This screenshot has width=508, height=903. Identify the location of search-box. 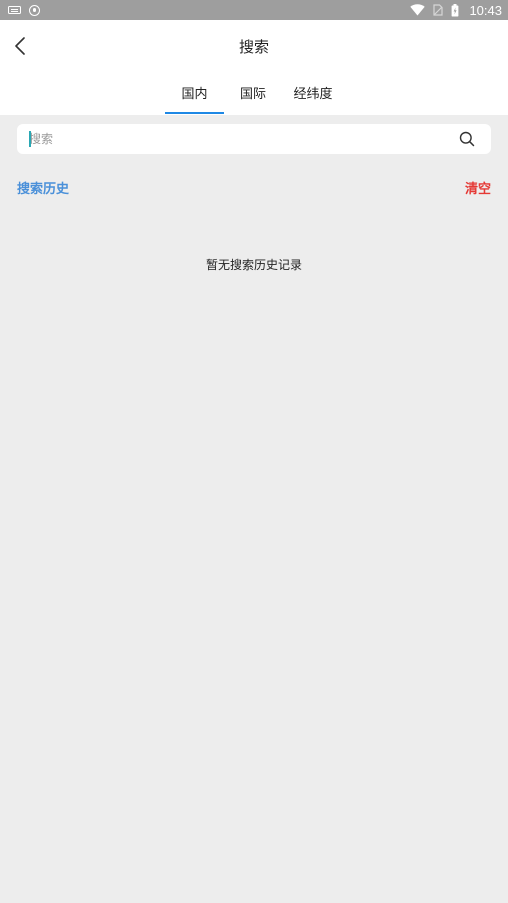
(254, 139).